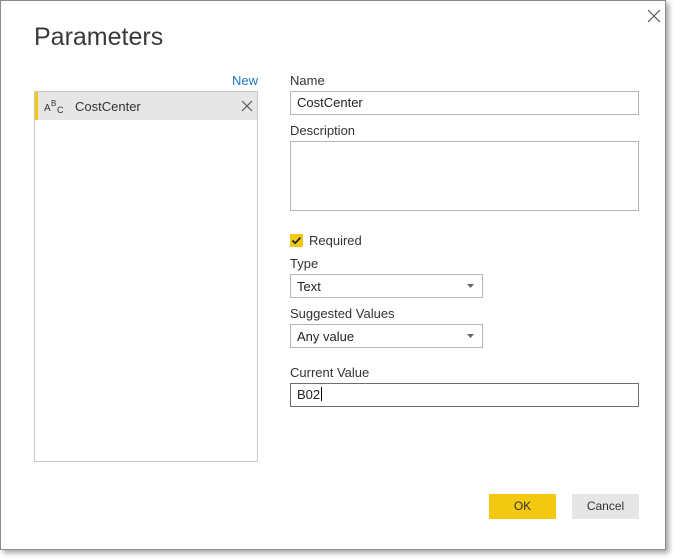 This screenshot has width=680, height=559. I want to click on ok-button: OK, so click(522, 506).